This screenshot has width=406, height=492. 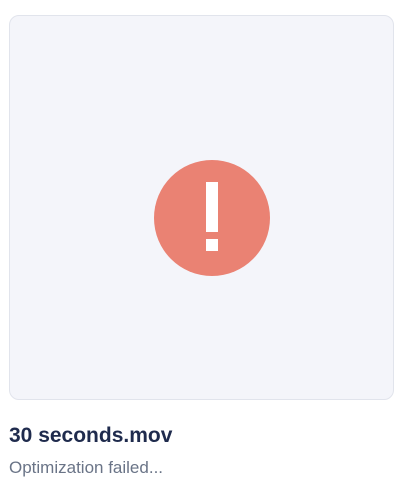 I want to click on error-badge, so click(x=212, y=218).